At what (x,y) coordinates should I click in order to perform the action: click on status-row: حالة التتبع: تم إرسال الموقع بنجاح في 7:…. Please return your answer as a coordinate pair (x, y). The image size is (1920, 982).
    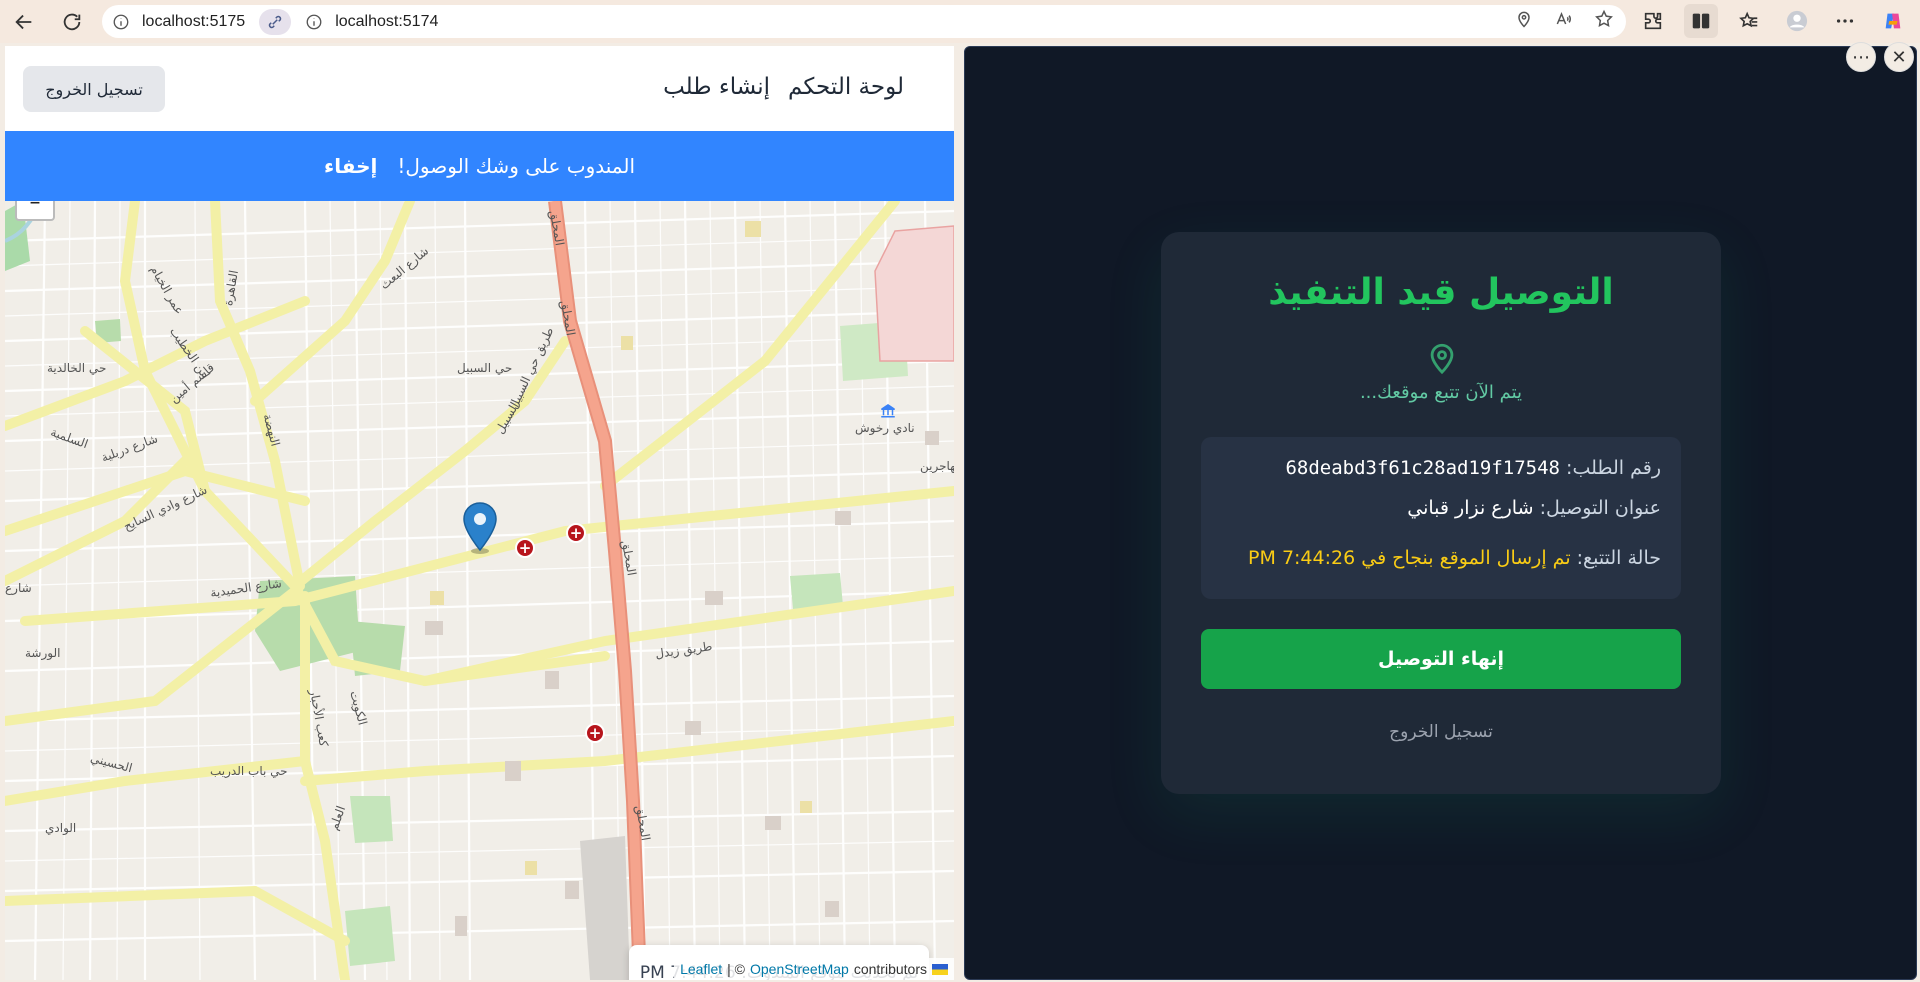
    Looking at the image, I should click on (1441, 558).